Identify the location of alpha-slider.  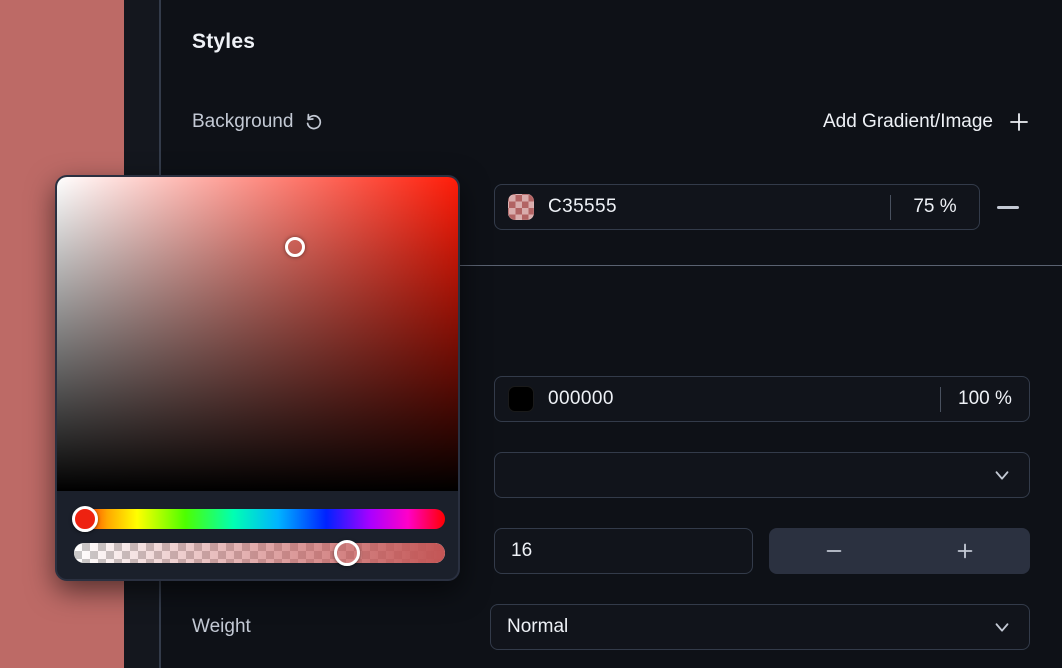
(259, 553).